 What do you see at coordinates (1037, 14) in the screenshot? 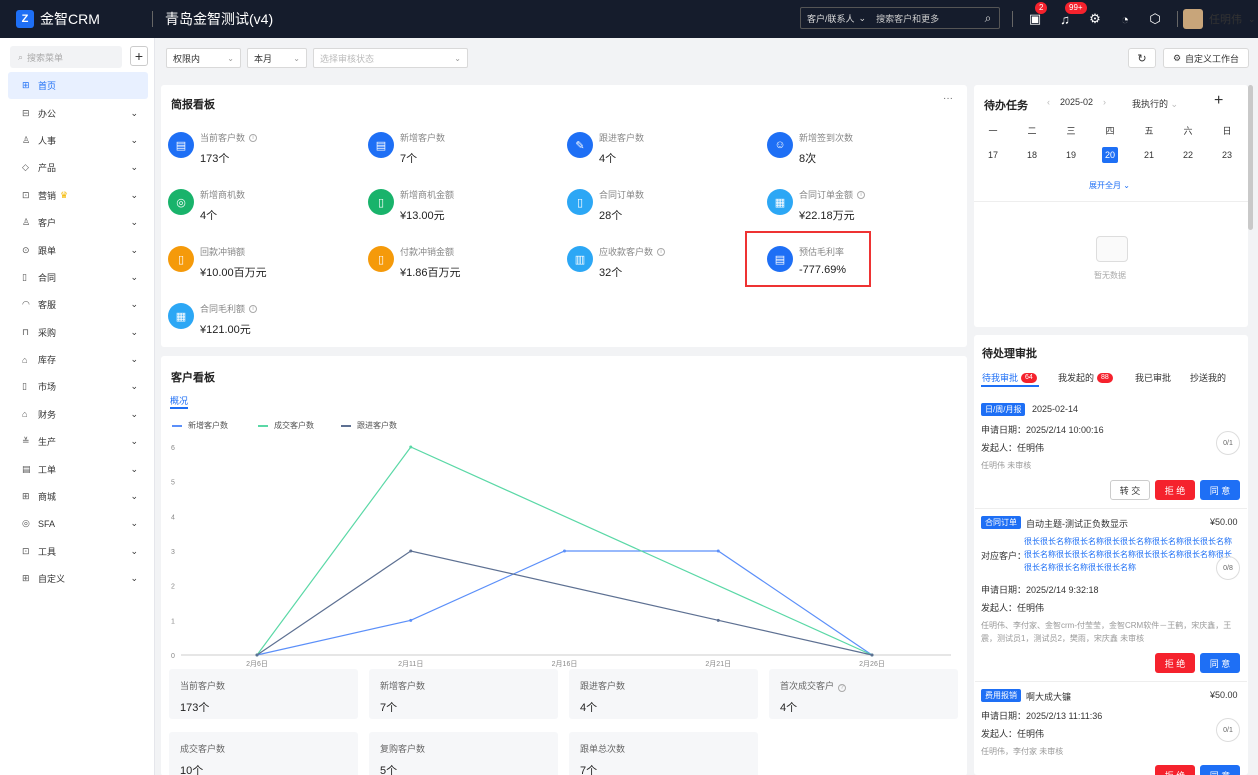
I see `task-icon: ▣ 2` at bounding box center [1037, 14].